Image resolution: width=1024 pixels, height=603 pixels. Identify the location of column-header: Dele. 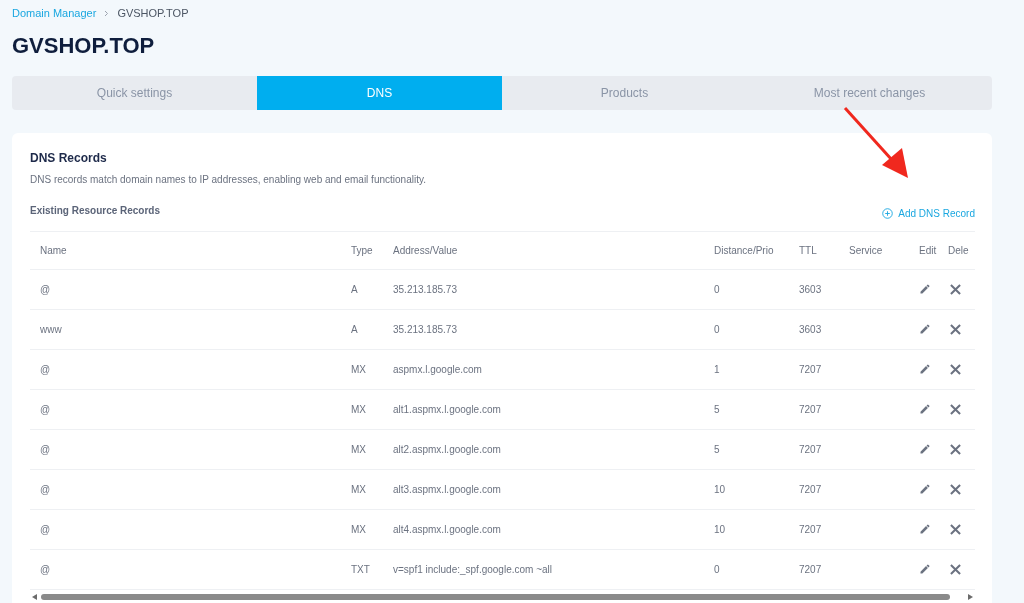
(959, 250).